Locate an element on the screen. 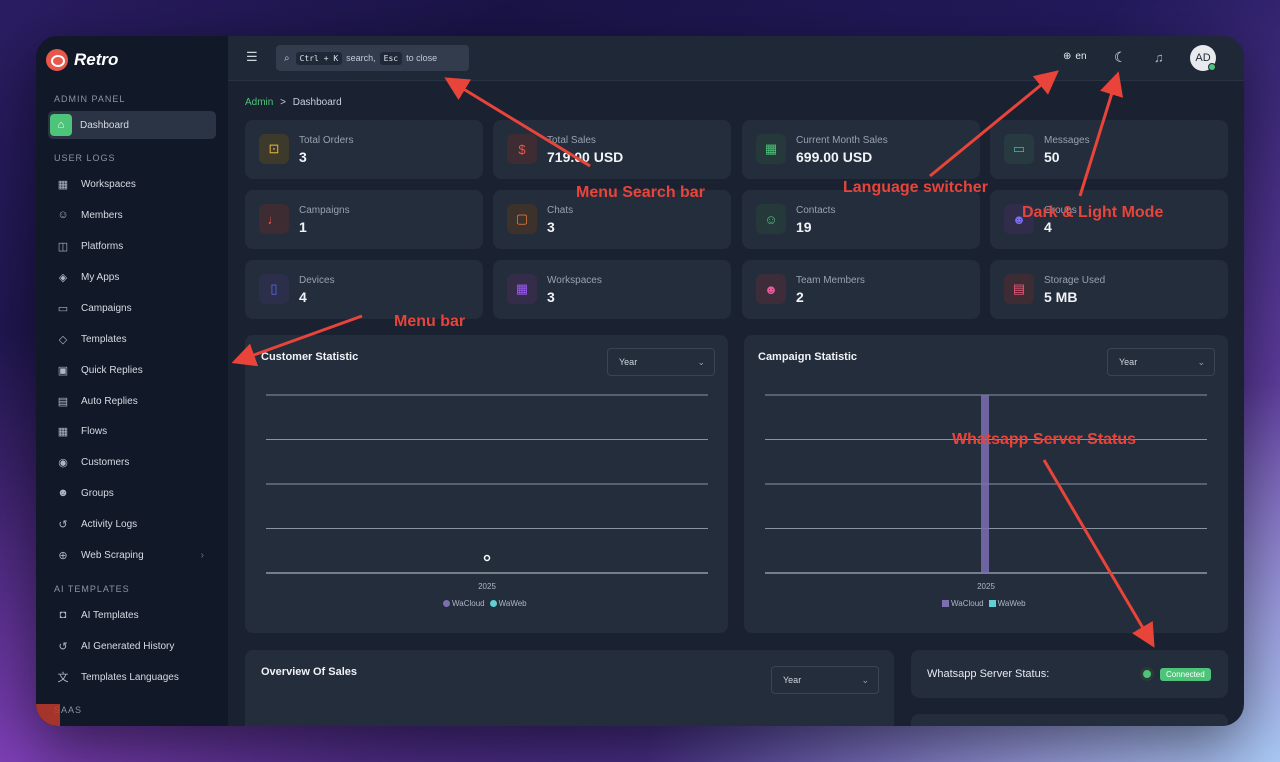 The image size is (1280, 762). search-icon: ⌕ is located at coordinates (287, 58).